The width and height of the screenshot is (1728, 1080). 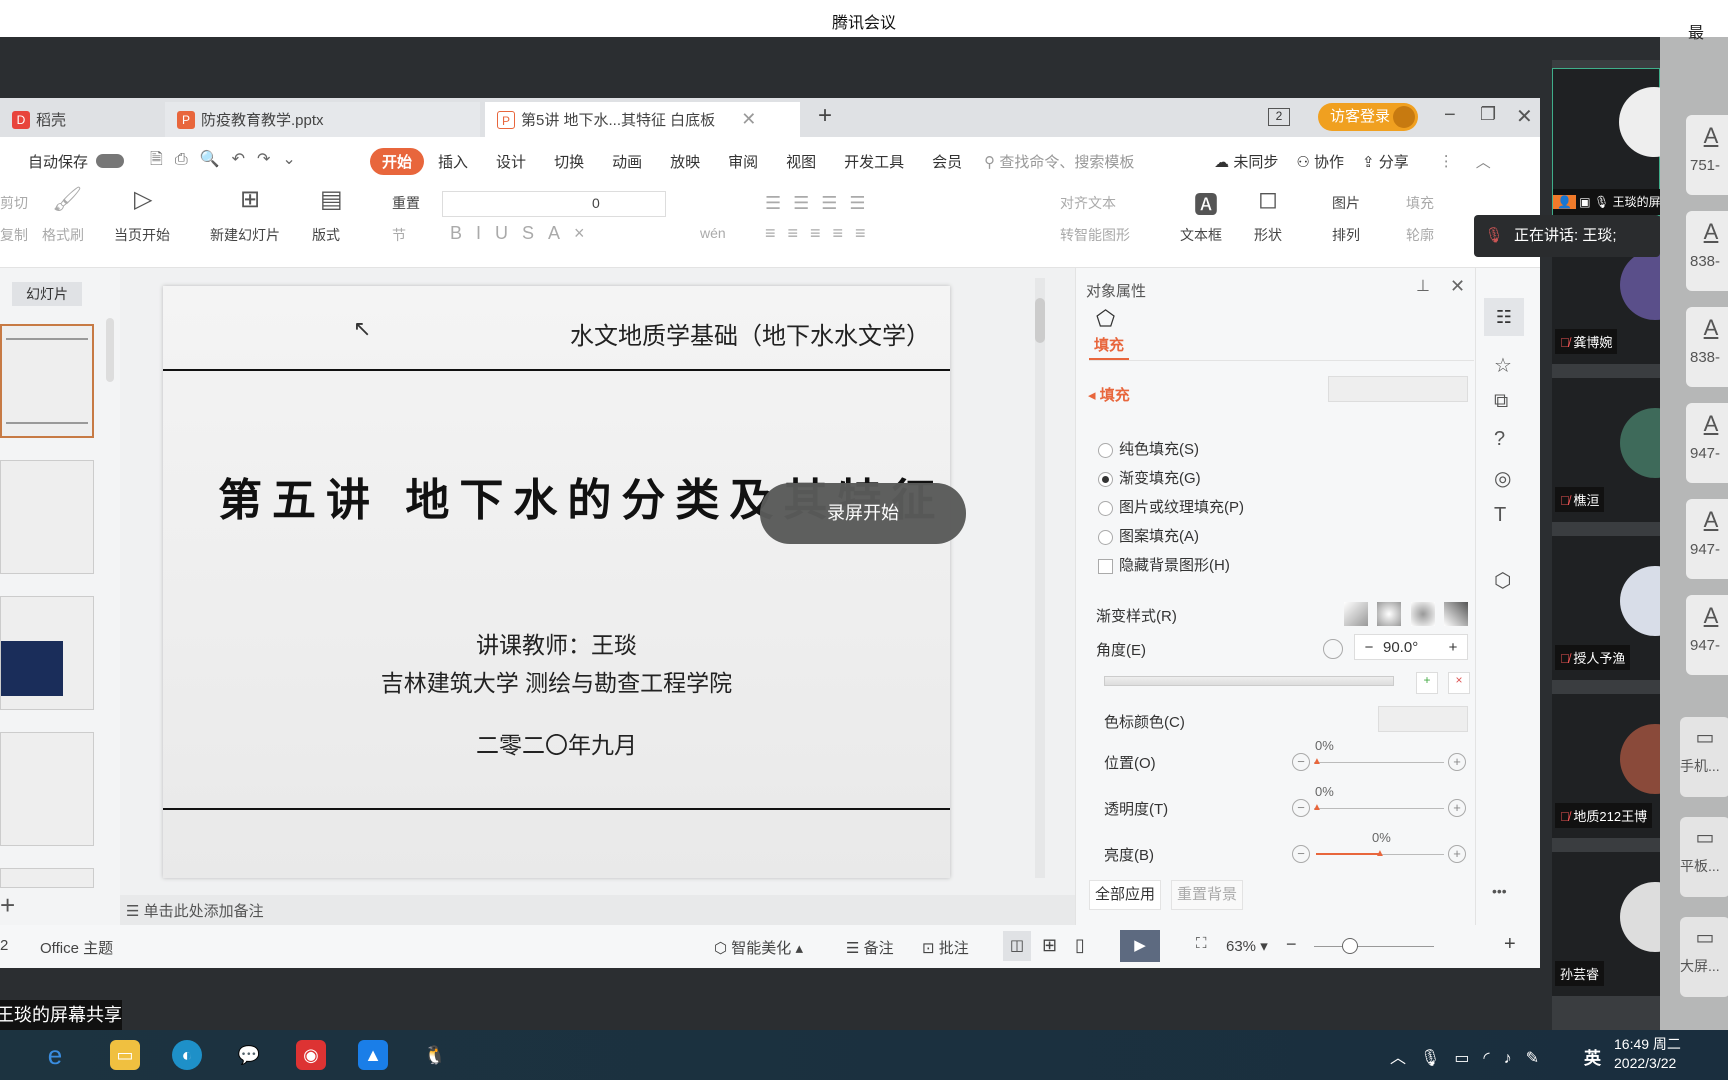 What do you see at coordinates (7, 905) in the screenshot?
I see `add-slide-button: +` at bounding box center [7, 905].